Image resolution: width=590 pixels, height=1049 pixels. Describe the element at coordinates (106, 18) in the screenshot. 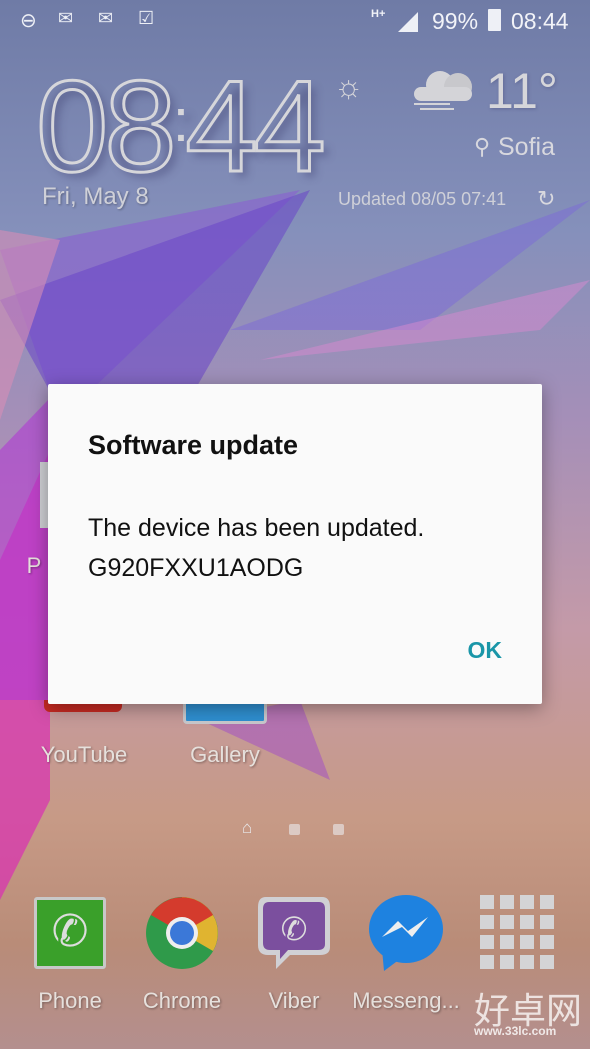

I see `email-icon: ✉` at that location.